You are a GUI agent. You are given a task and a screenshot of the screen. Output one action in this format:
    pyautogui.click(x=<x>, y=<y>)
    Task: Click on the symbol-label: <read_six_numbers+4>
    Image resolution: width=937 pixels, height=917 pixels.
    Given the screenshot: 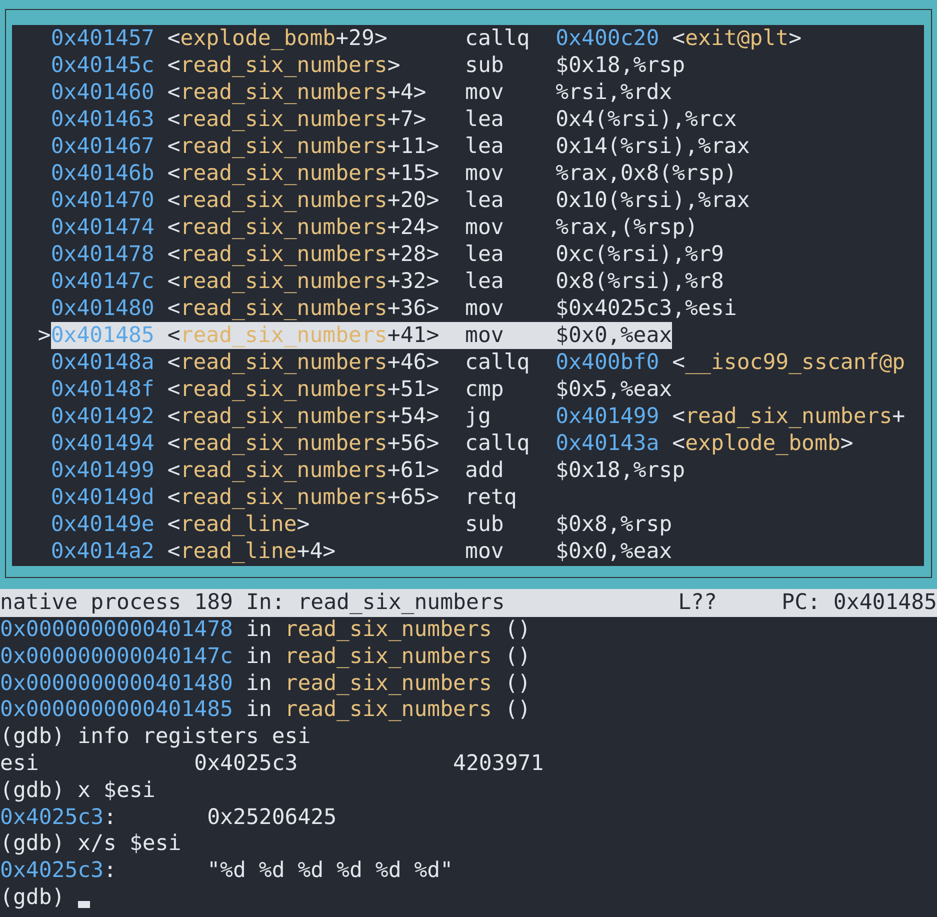 What is the action you would take?
    pyautogui.click(x=296, y=92)
    